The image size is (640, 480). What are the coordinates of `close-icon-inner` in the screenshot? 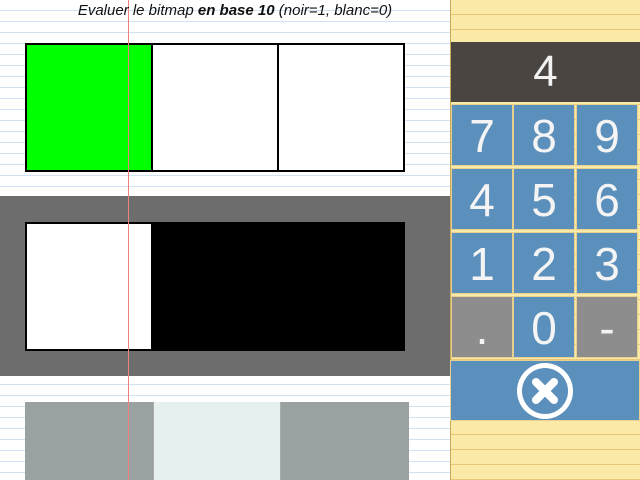 It's located at (545, 390).